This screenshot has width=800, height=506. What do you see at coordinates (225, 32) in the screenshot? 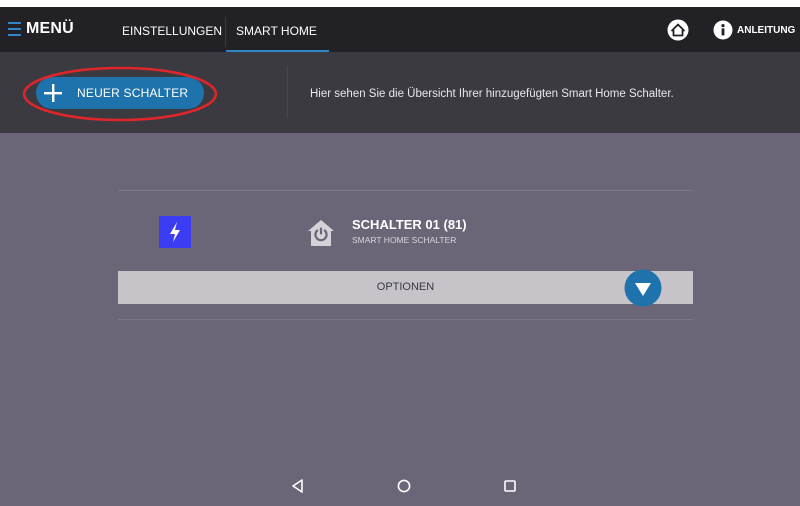
I see `tab-divider` at bounding box center [225, 32].